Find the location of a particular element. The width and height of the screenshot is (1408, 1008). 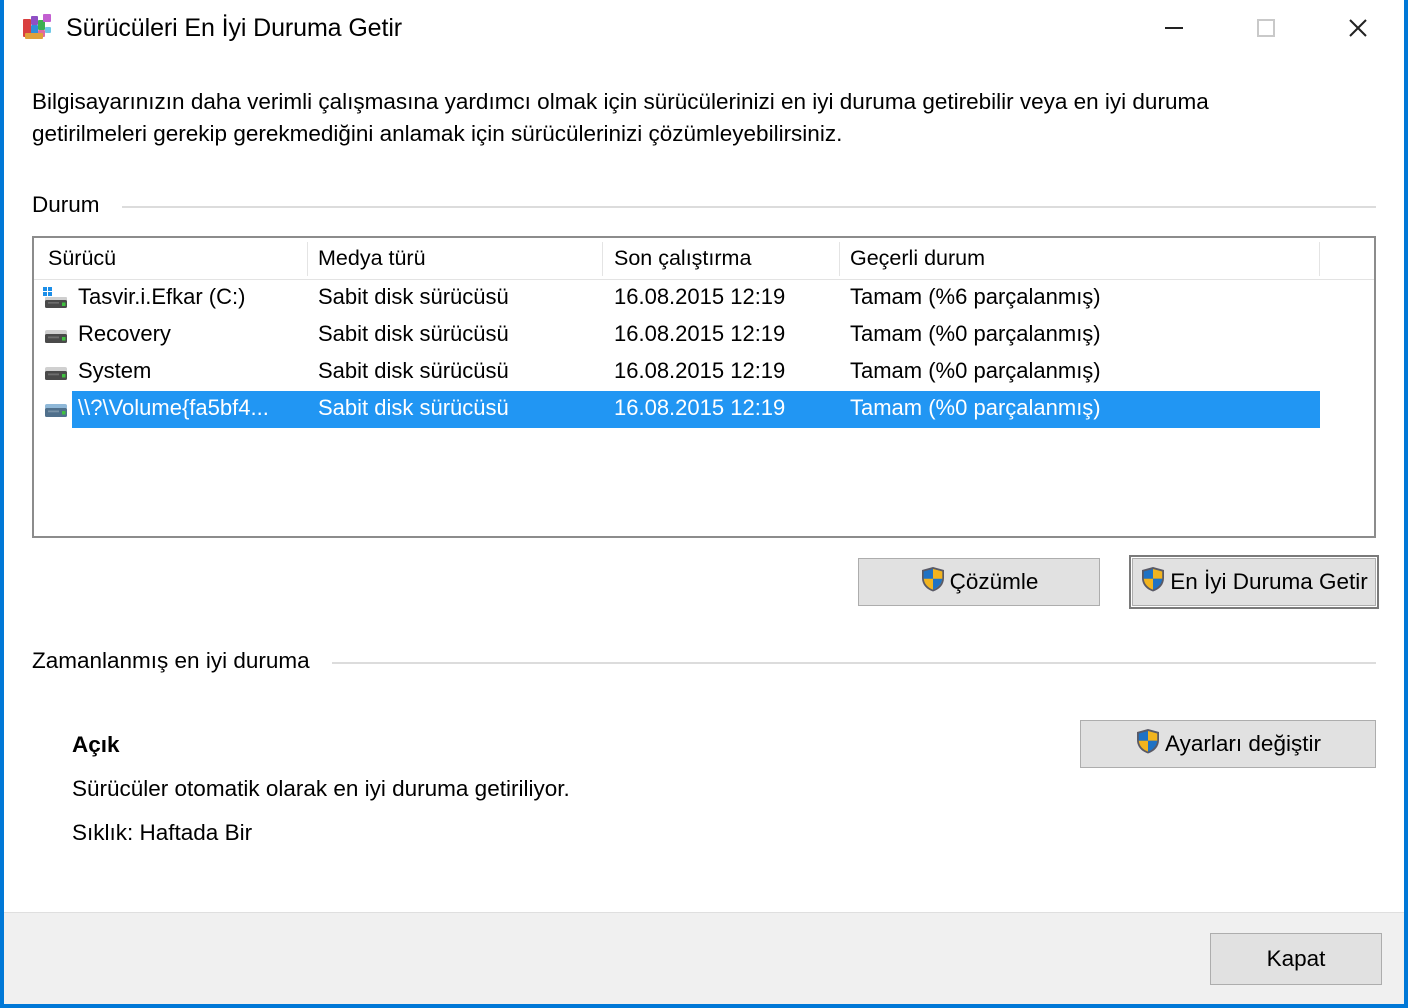

close-icon is located at coordinates (1358, 28).